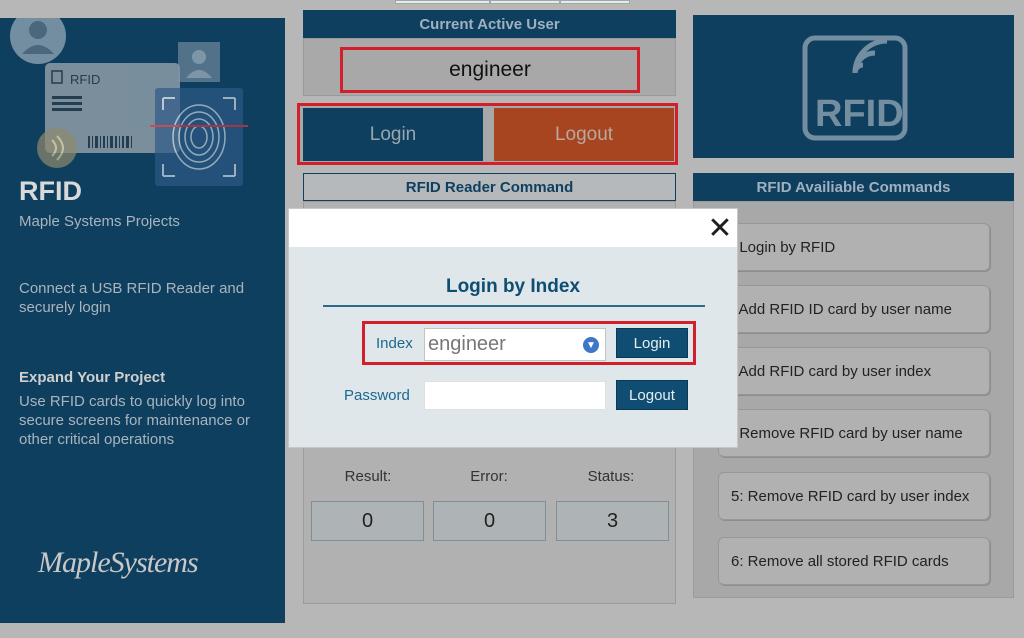  Describe the element at coordinates (118, 562) in the screenshot. I see `maple-systems-logo: MapleSystems` at that location.